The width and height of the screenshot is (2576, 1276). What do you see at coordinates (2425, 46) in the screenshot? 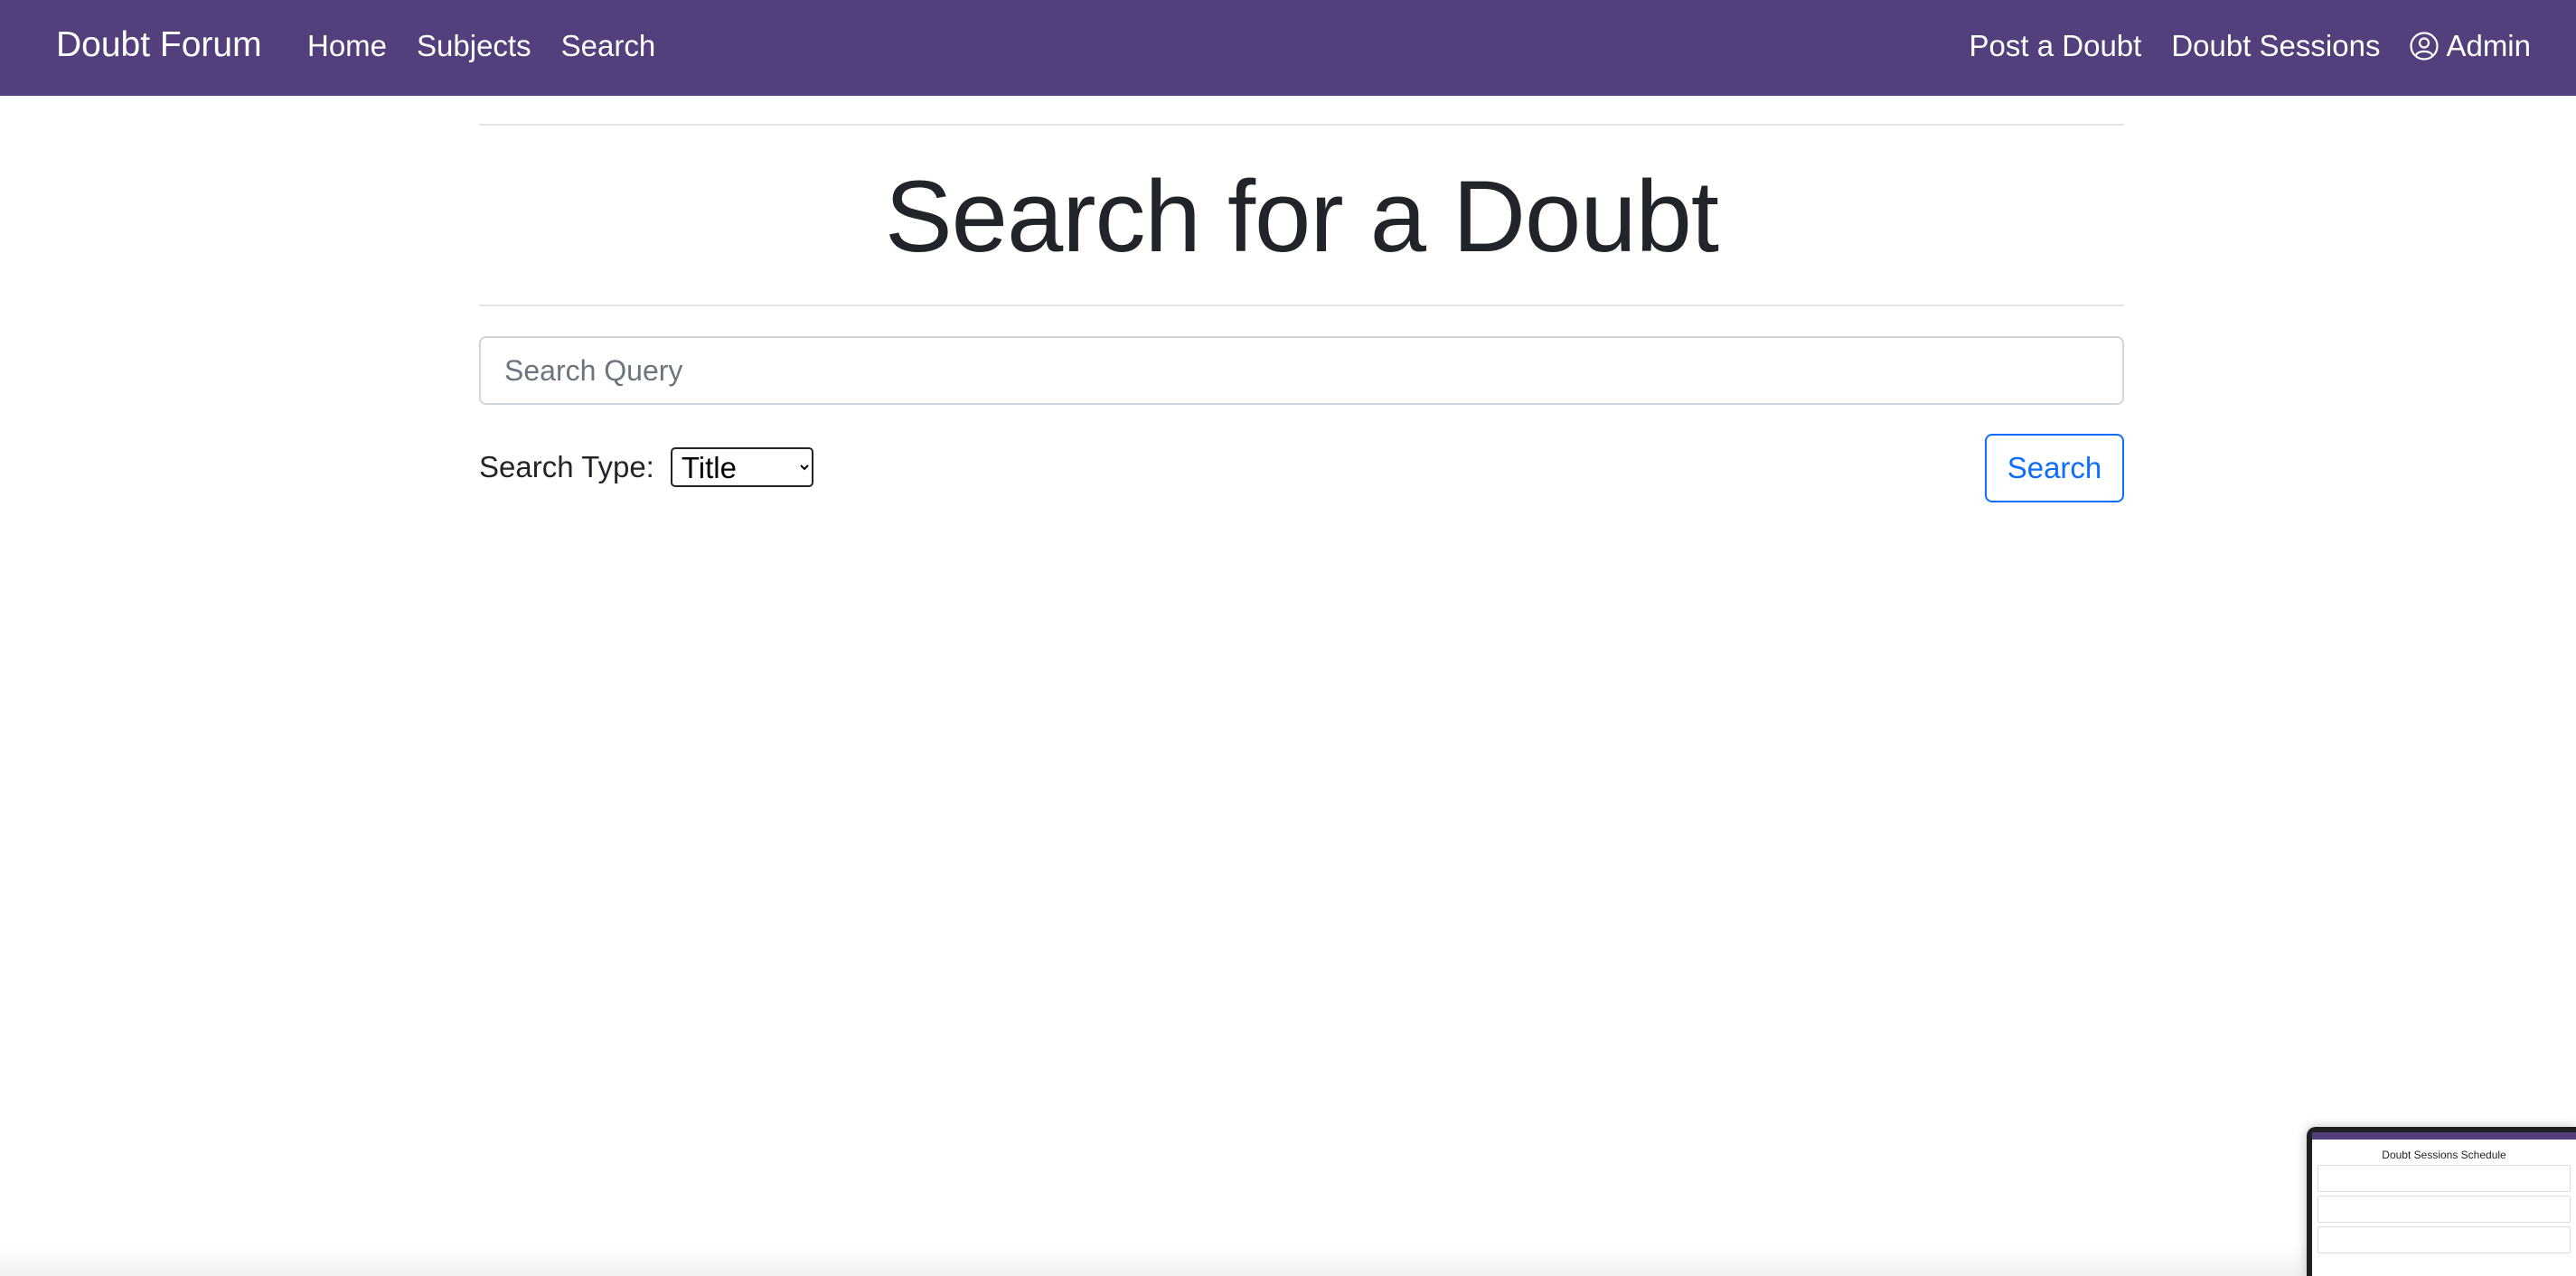
I see `user-circle-icon` at bounding box center [2425, 46].